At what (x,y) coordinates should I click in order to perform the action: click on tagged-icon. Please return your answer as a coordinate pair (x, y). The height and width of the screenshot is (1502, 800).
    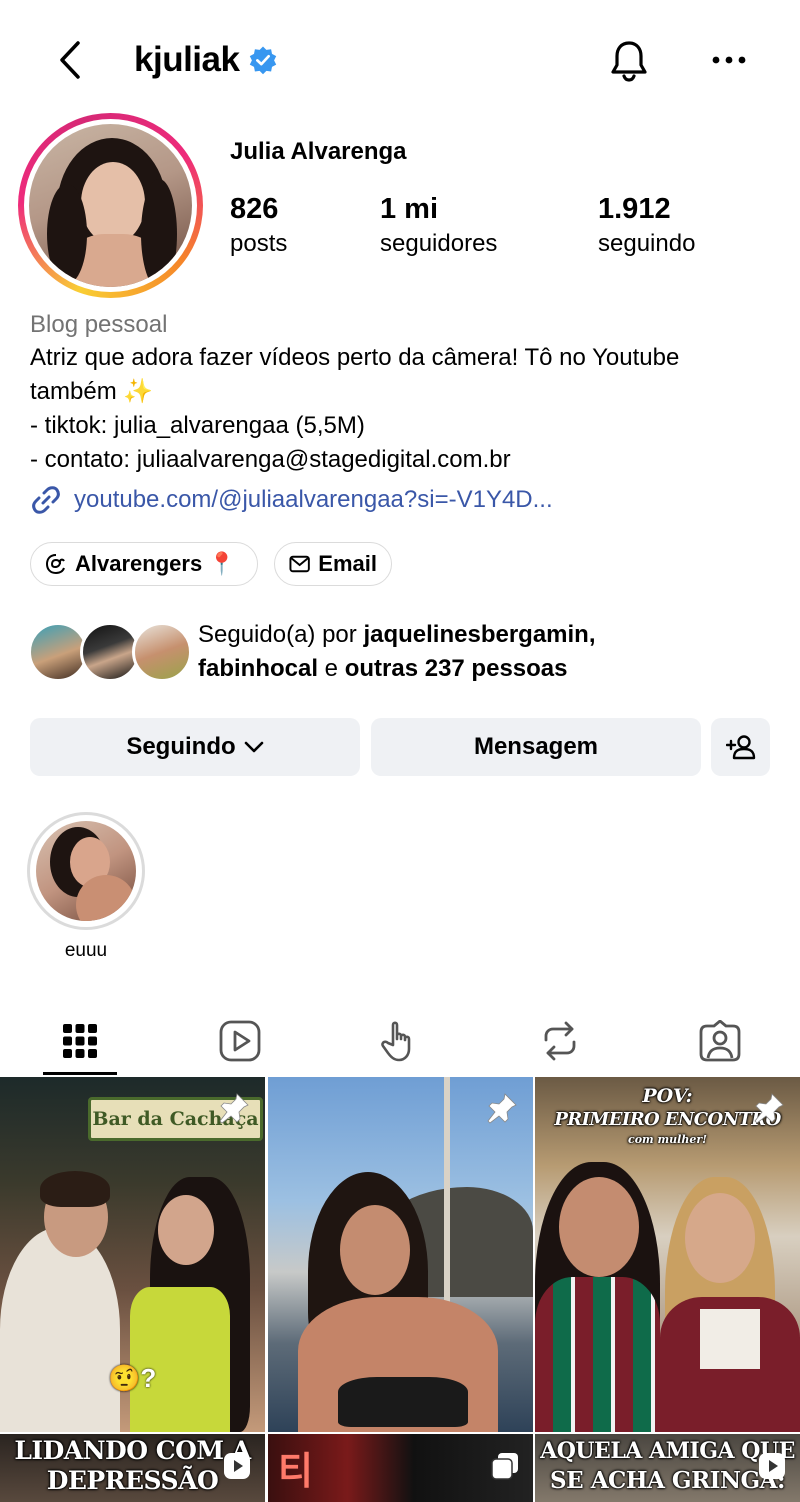
    Looking at the image, I should click on (720, 1041).